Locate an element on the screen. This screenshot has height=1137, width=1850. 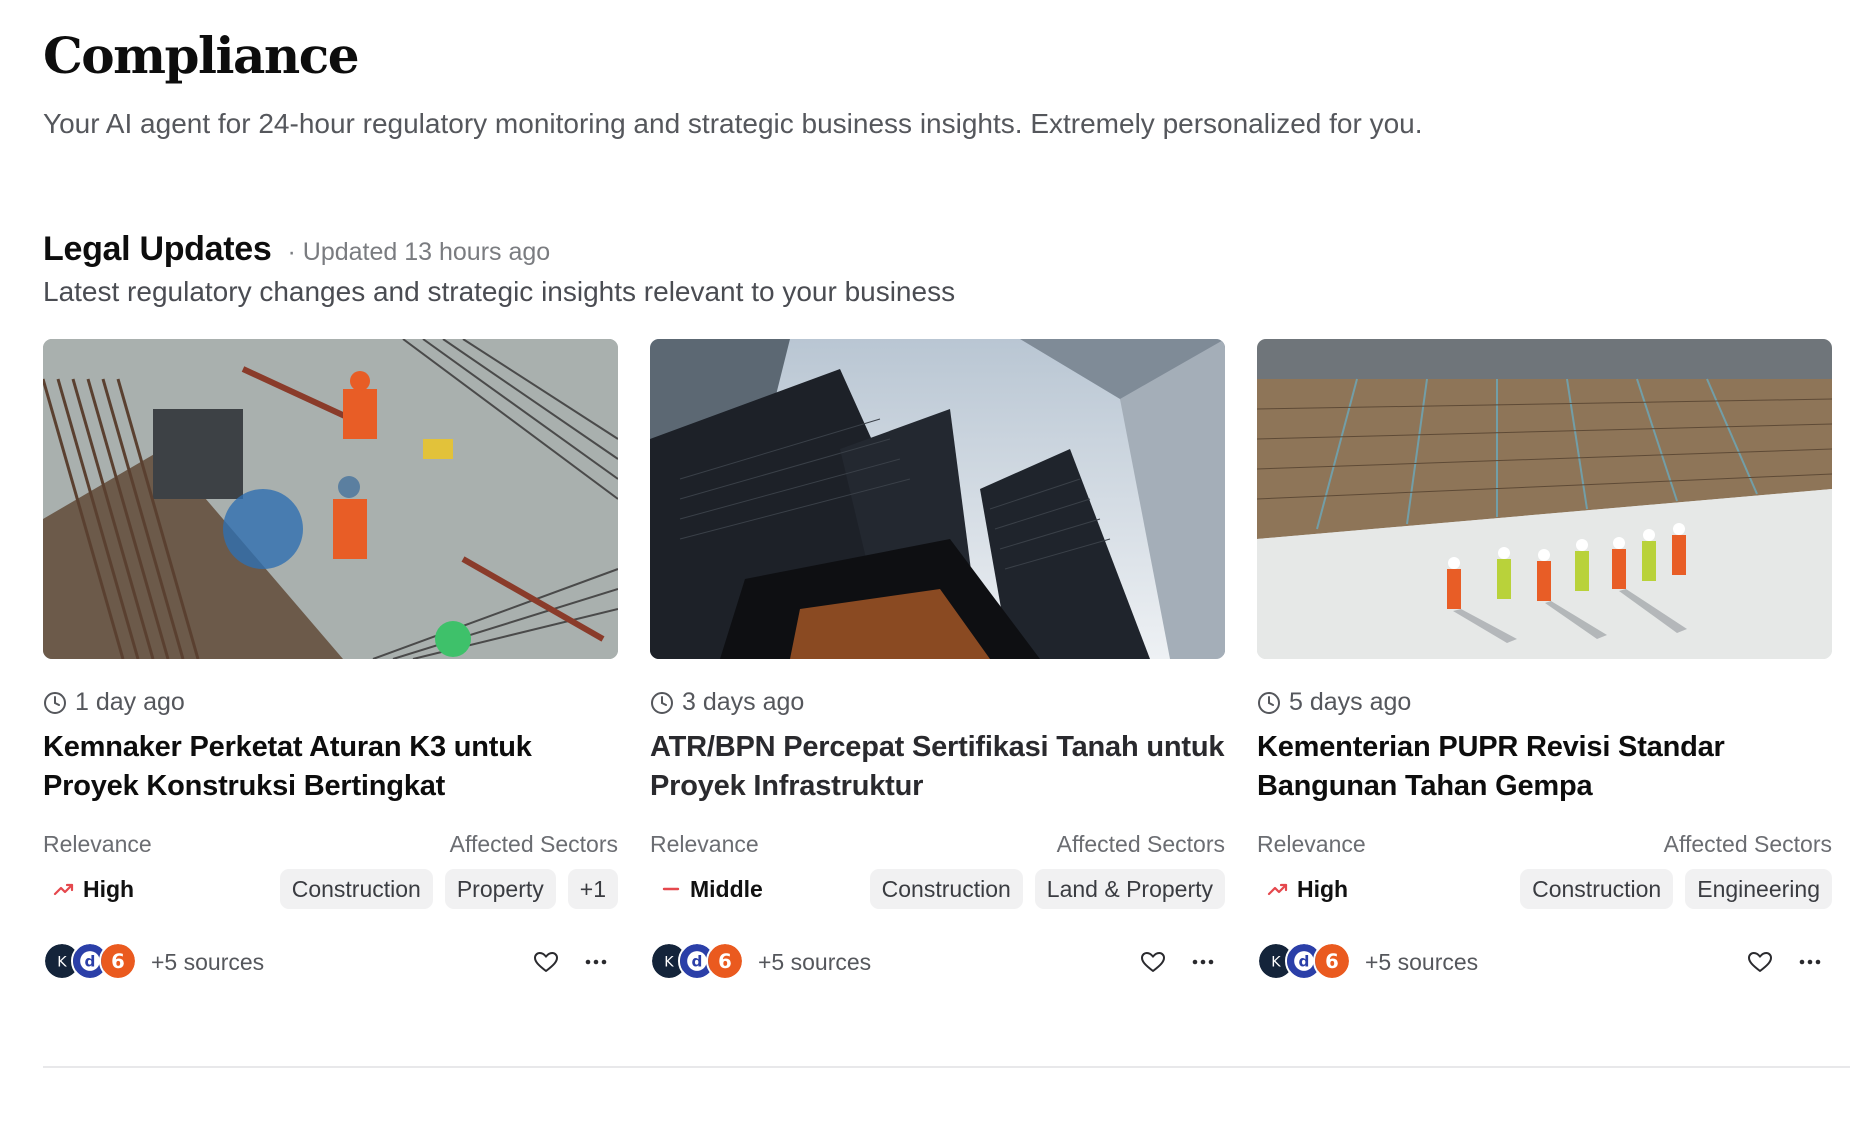
card-time: 5 days ago is located at coordinates (1334, 702).